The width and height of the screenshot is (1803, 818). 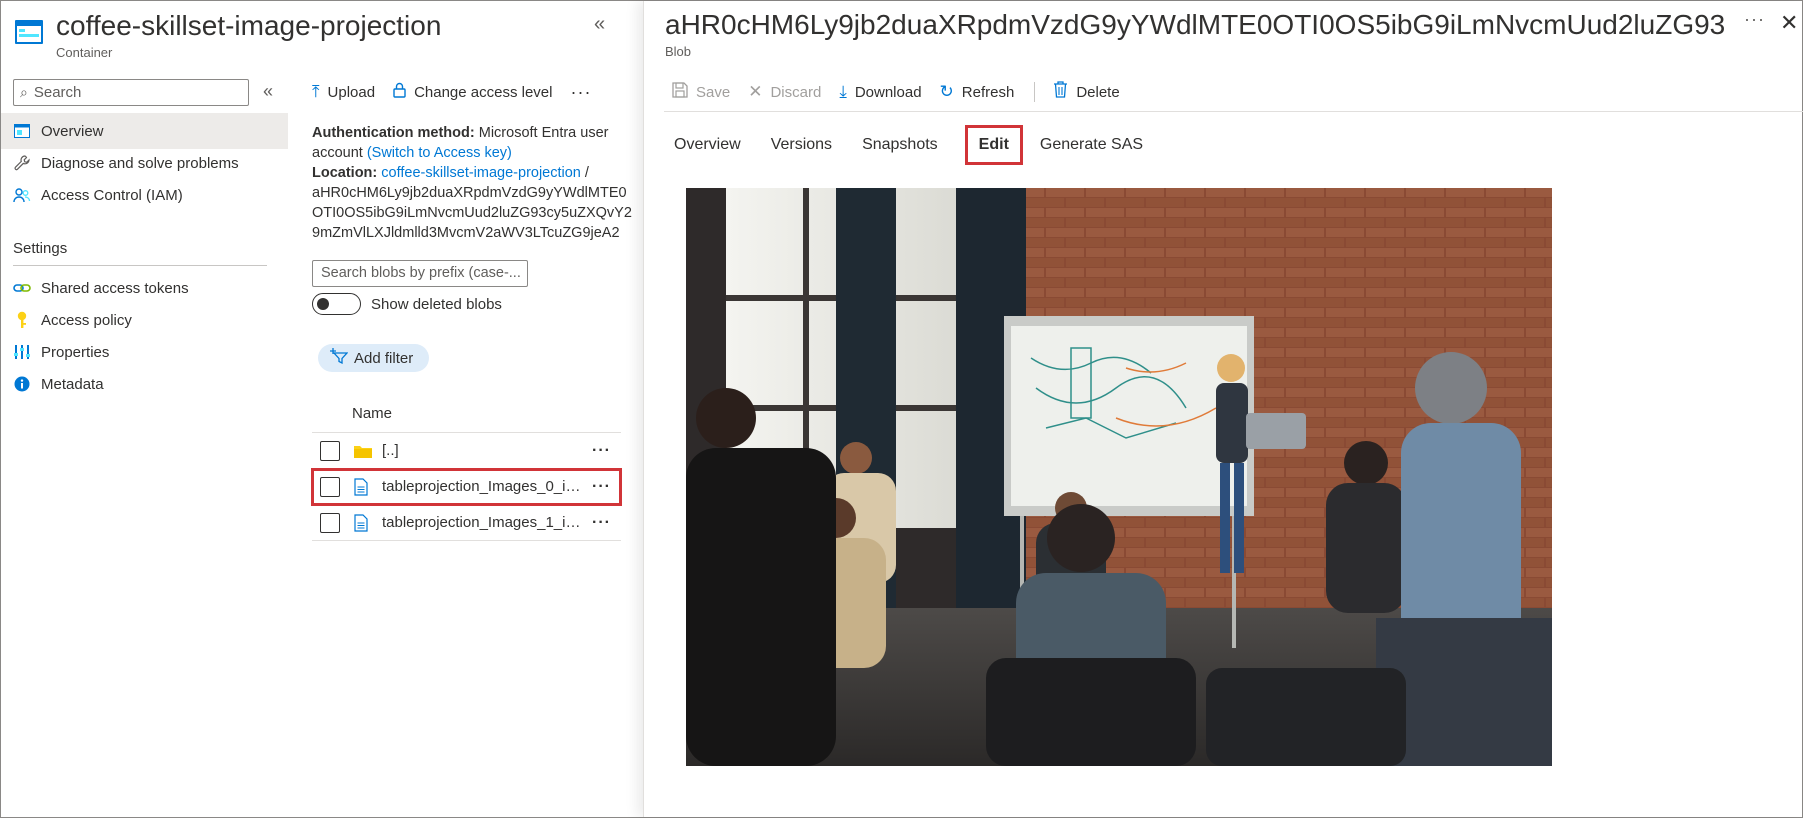 I want to click on location-label: Location:, so click(x=345, y=173).